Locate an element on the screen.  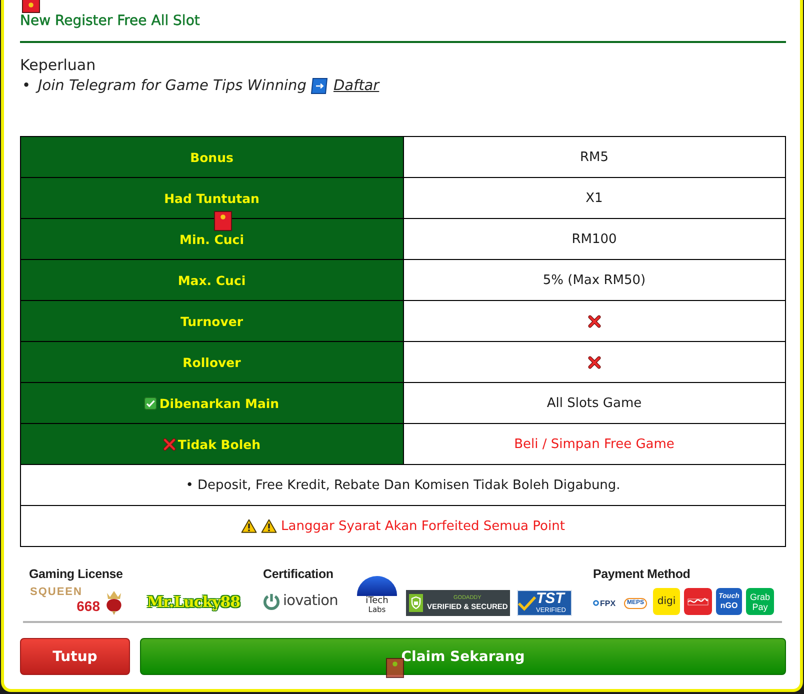
row-label: Dibenarkan Main is located at coordinates (219, 403).